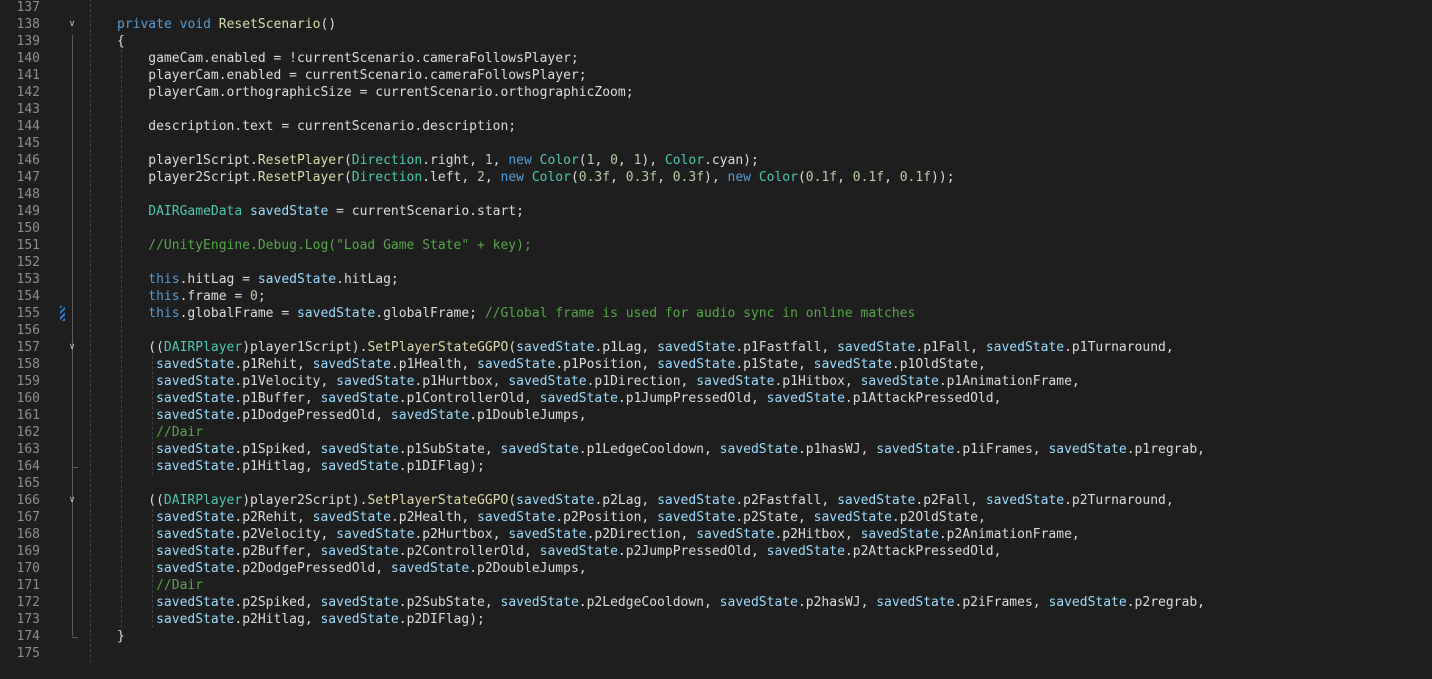 The height and width of the screenshot is (679, 1432). I want to click on code-line: 174}, so click(716, 636).